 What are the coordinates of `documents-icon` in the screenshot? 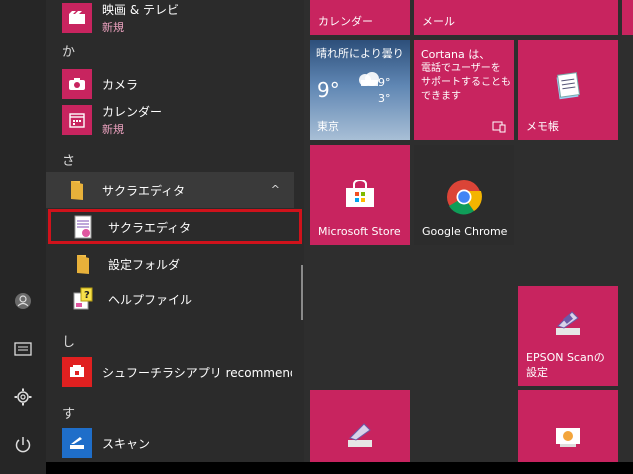 It's located at (23, 349).